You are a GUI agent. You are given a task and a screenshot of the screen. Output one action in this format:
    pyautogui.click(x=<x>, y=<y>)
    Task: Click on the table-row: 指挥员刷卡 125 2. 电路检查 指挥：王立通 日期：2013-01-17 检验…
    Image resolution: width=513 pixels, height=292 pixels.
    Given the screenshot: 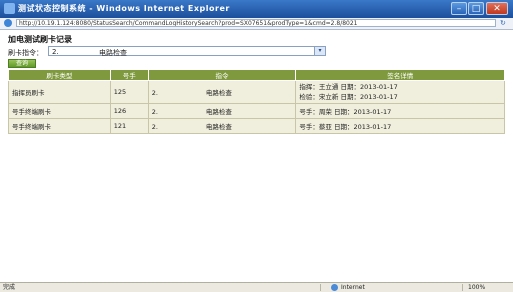 What is the action you would take?
    pyautogui.click(x=256, y=92)
    